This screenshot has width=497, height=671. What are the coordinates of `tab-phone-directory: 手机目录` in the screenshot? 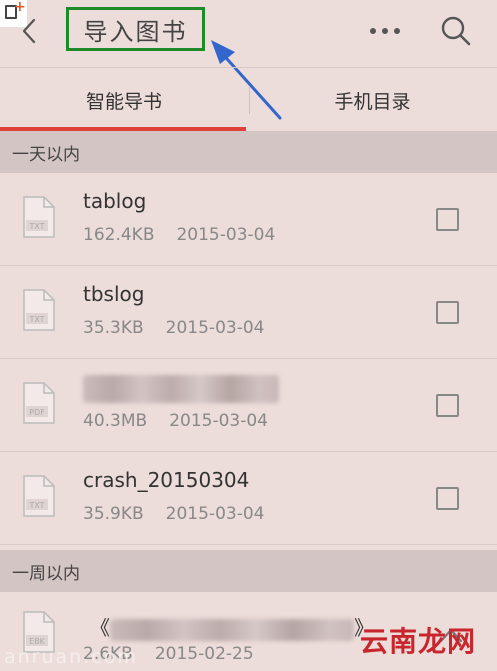 It's located at (372, 100).